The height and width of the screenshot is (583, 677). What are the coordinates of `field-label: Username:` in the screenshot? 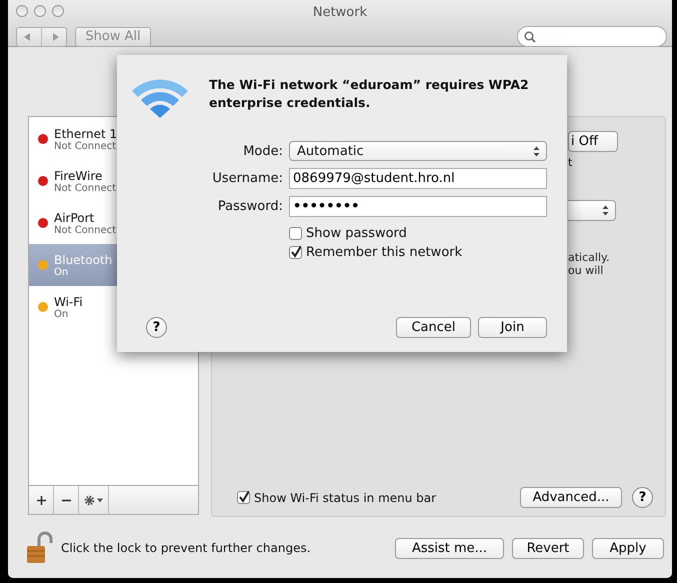 It's located at (247, 178).